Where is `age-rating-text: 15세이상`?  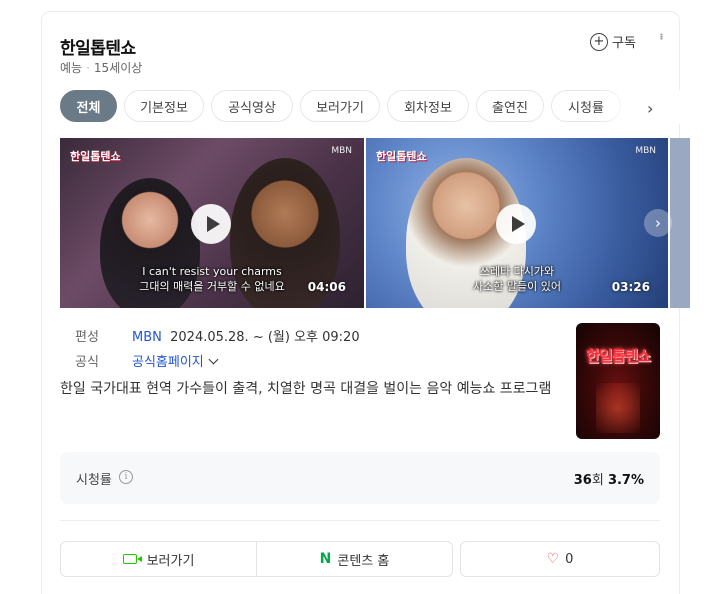 age-rating-text: 15세이상 is located at coordinates (118, 68).